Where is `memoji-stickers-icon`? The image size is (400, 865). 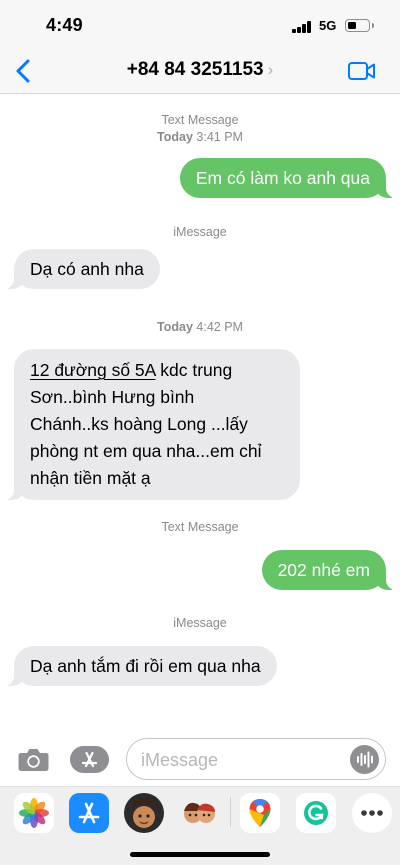
memoji-stickers-icon is located at coordinates (199, 813).